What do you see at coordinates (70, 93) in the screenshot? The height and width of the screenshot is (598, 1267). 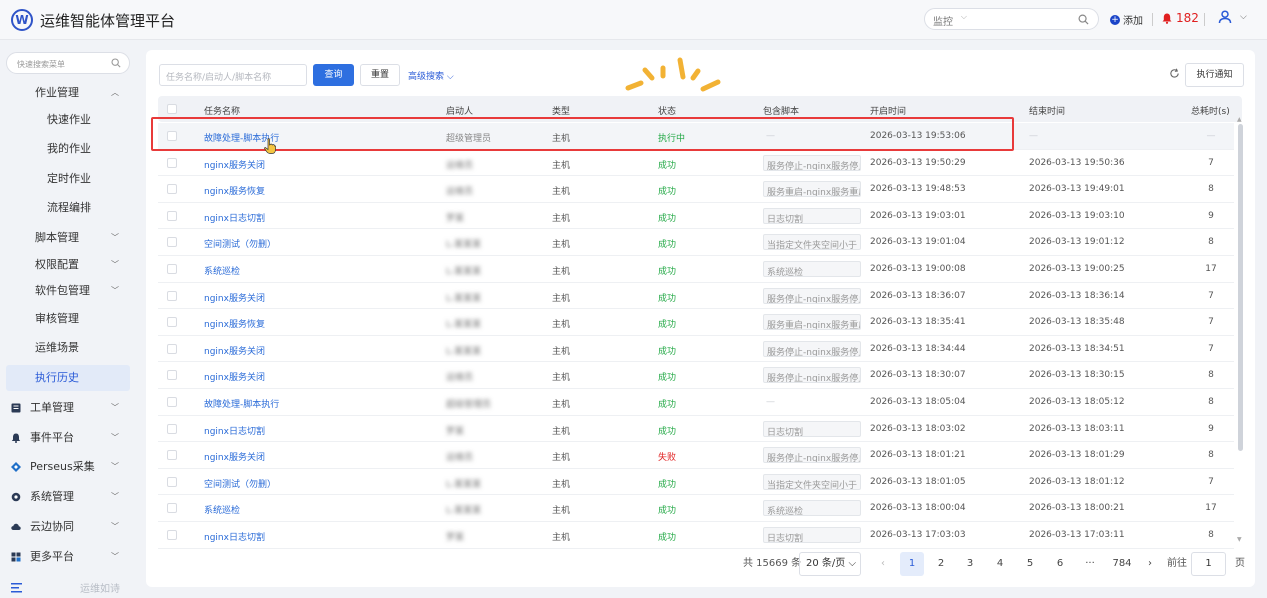 I see `sidebar-item-job-management: 作业管理 ︿` at bounding box center [70, 93].